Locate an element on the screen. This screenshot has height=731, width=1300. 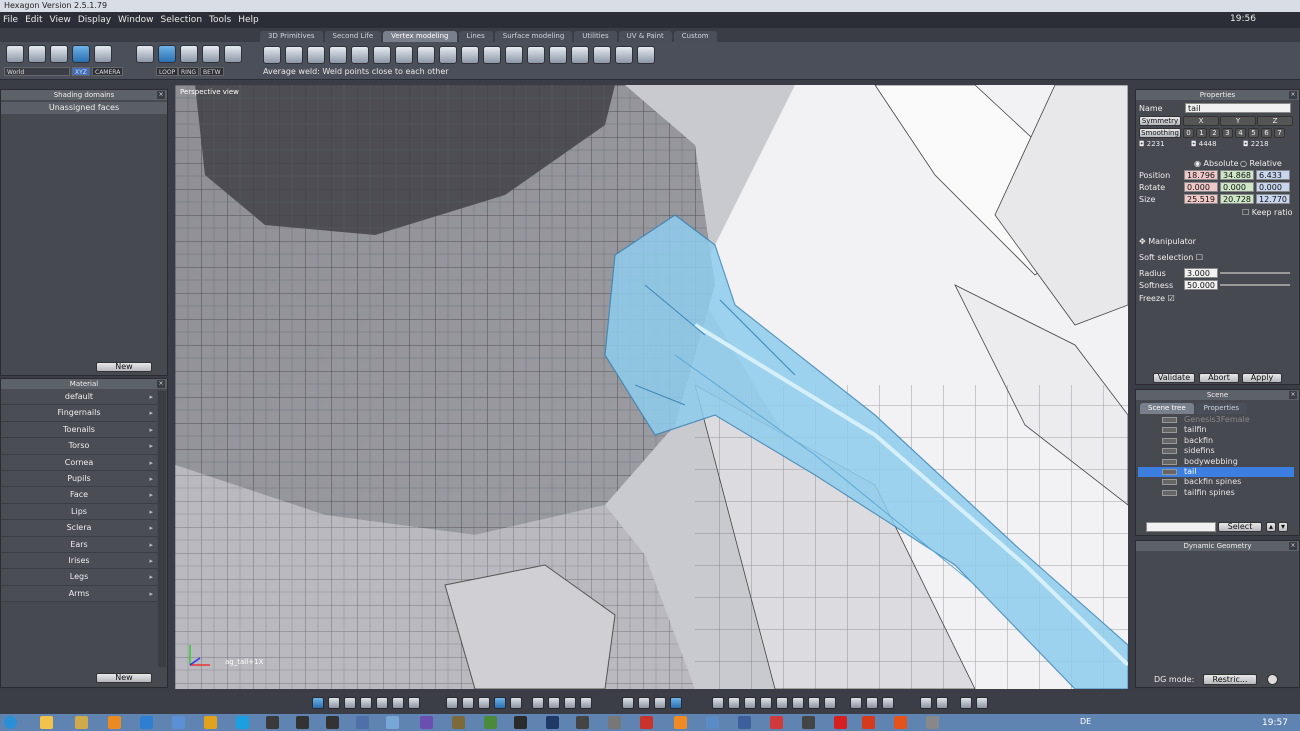
material-item: Sclera is located at coordinates (79, 528).